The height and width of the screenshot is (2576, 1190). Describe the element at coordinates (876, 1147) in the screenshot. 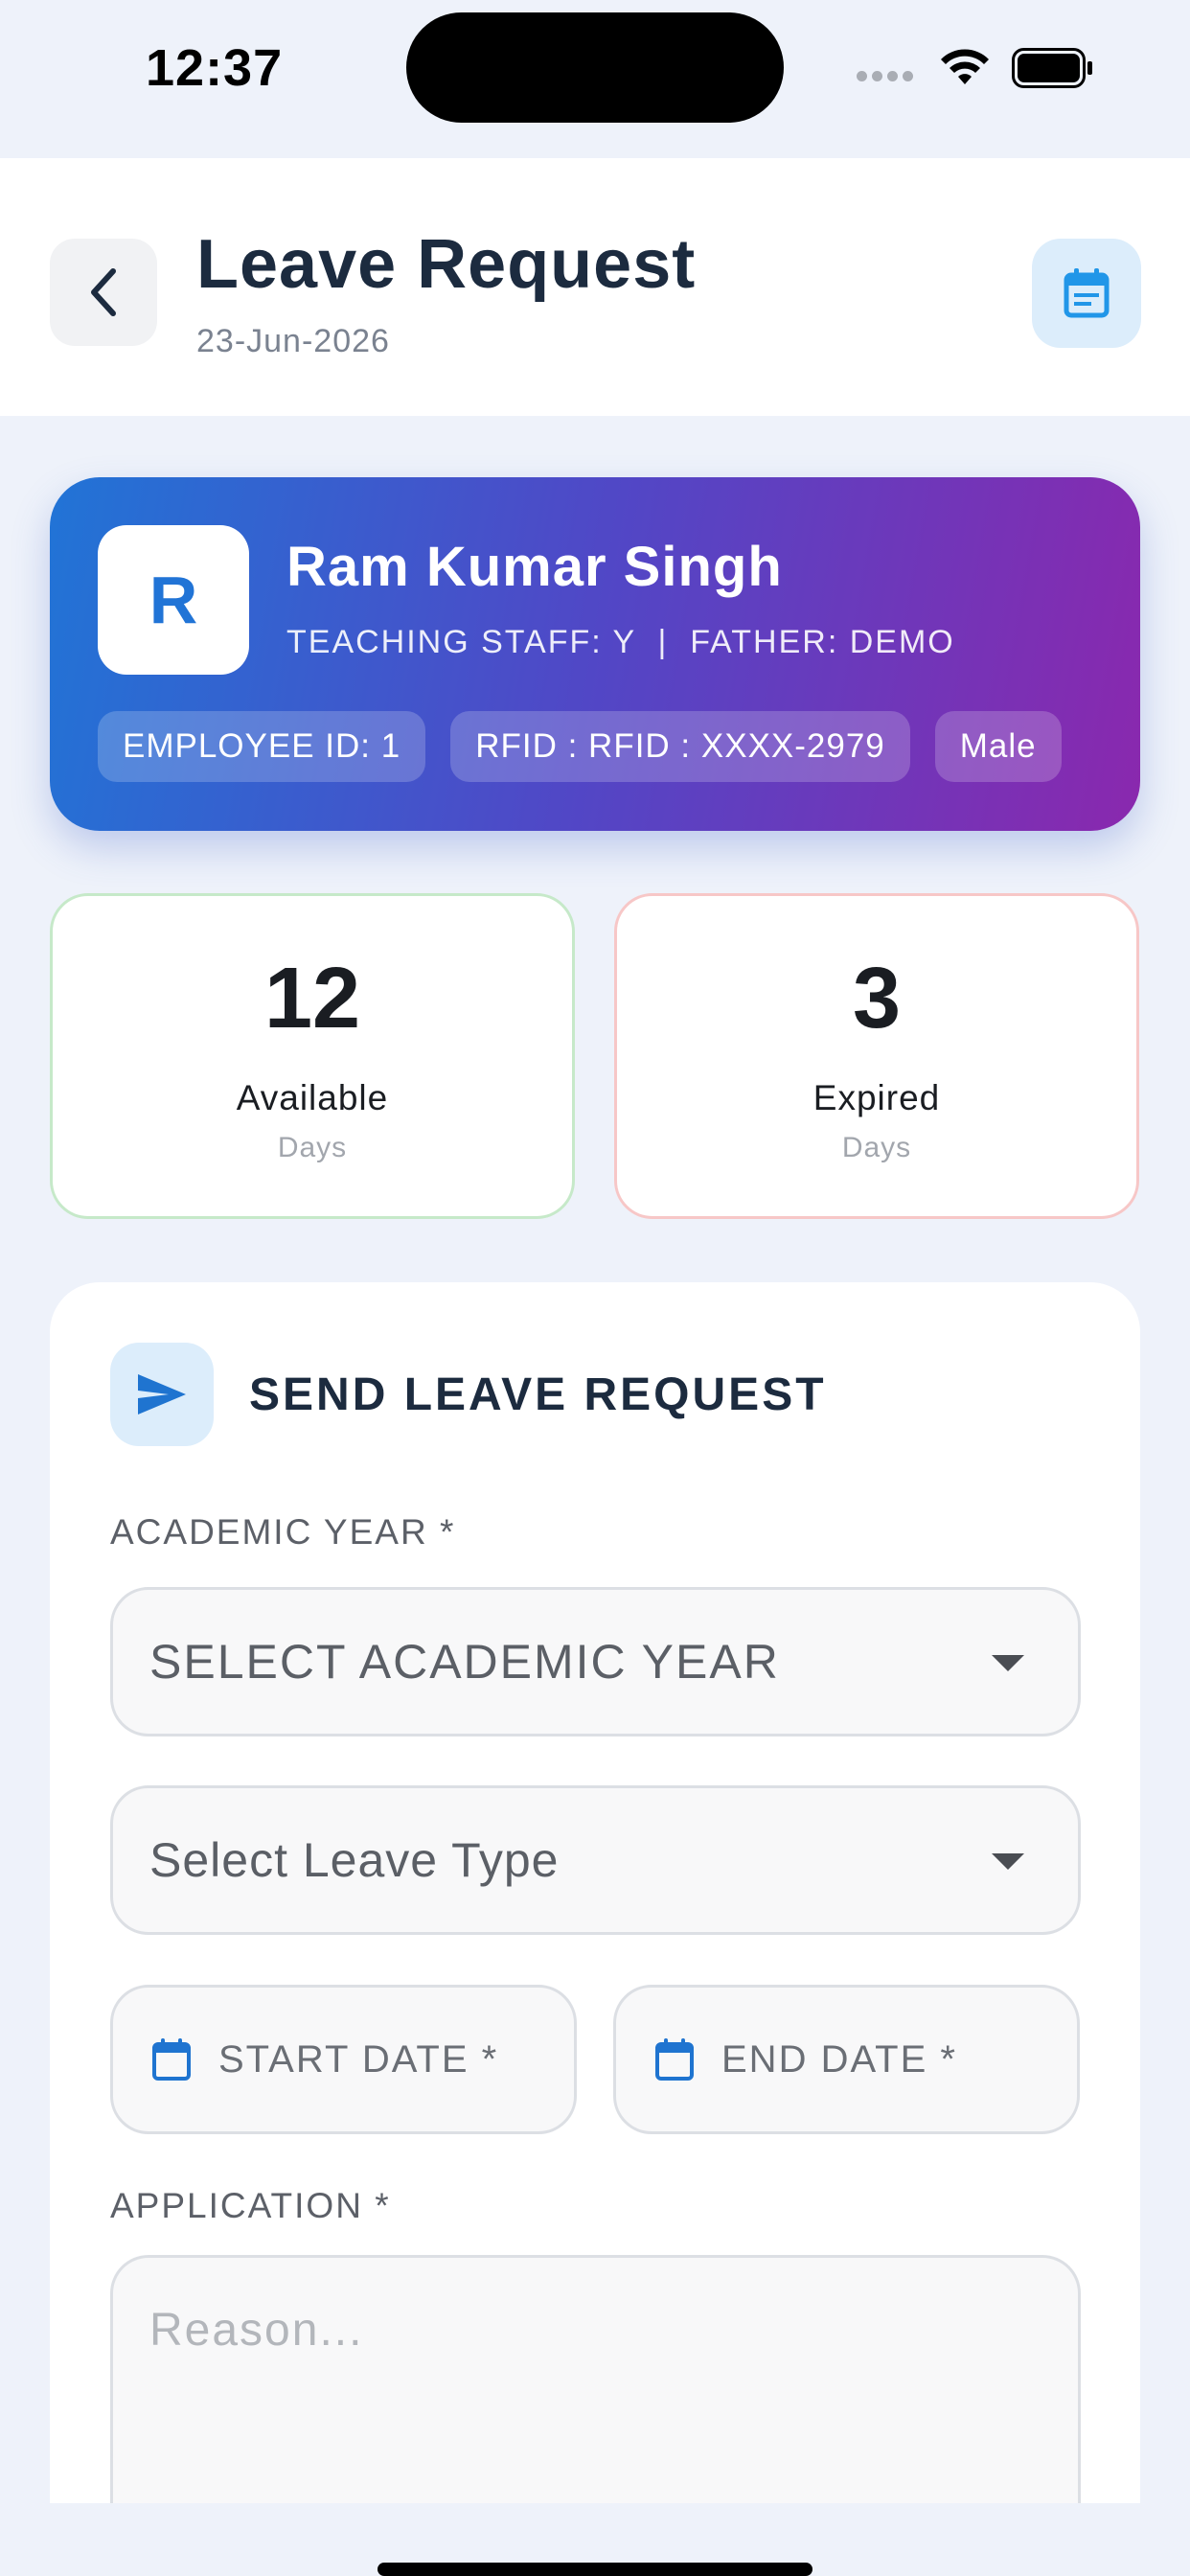

I see `expired-days-unit: Days` at that location.